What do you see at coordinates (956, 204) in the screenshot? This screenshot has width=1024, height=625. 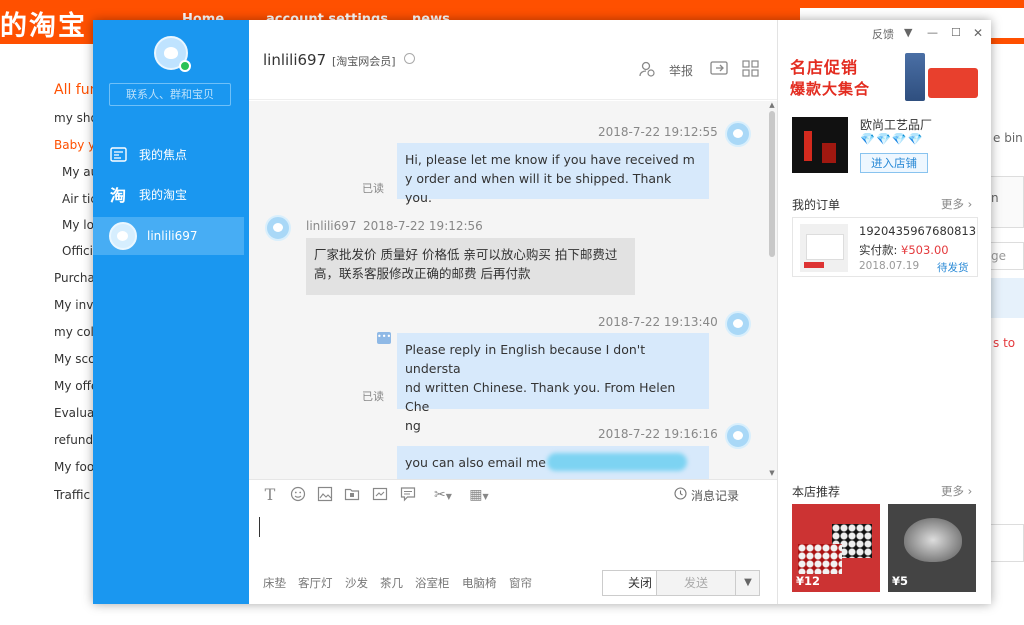 I see `orders-more-link: 更多 ›` at bounding box center [956, 204].